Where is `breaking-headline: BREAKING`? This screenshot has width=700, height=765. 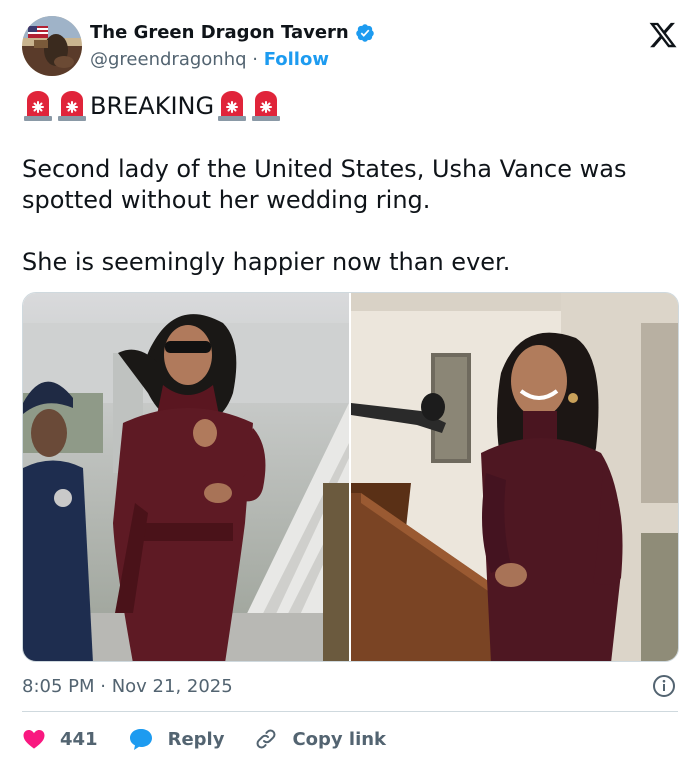
breaking-headline: BREAKING is located at coordinates (153, 106).